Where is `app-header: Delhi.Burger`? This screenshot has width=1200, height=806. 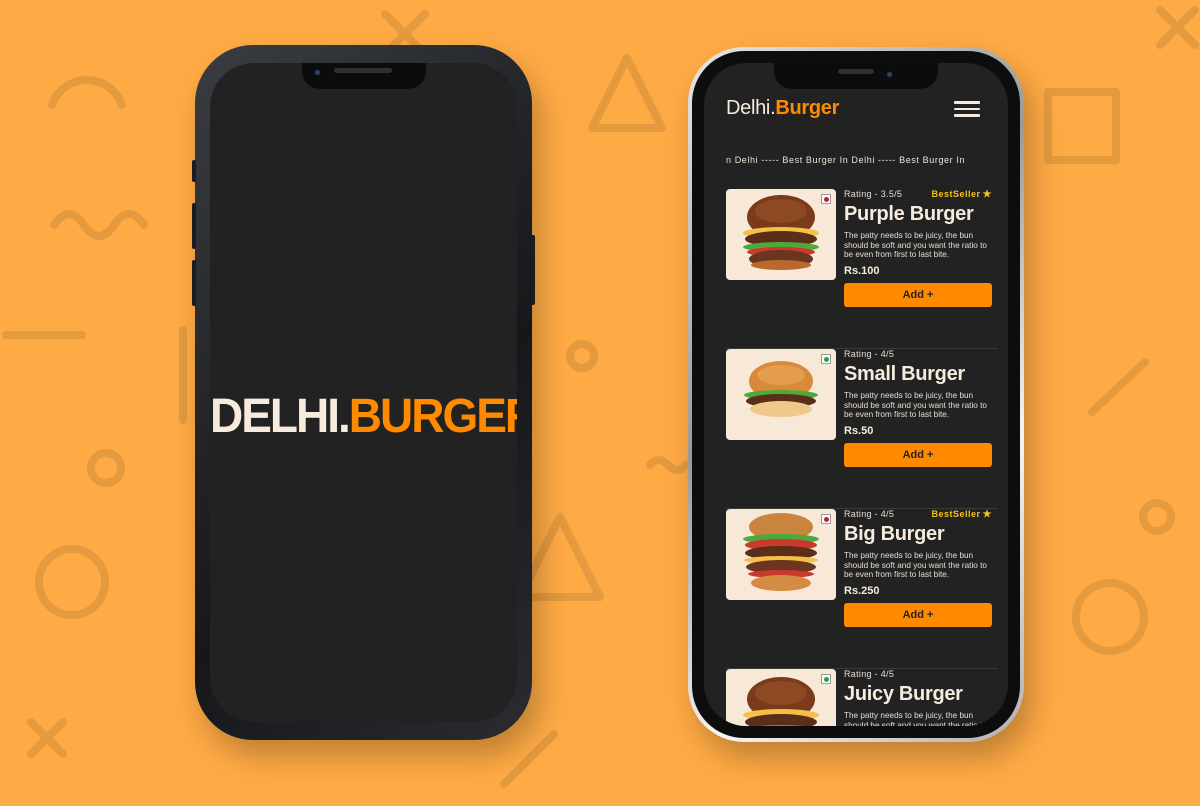
app-header: Delhi.Burger is located at coordinates (856, 112).